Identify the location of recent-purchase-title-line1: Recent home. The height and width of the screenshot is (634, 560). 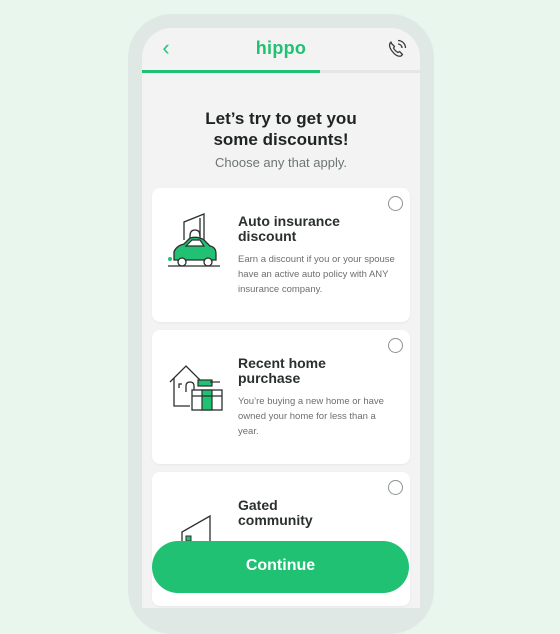
(282, 363).